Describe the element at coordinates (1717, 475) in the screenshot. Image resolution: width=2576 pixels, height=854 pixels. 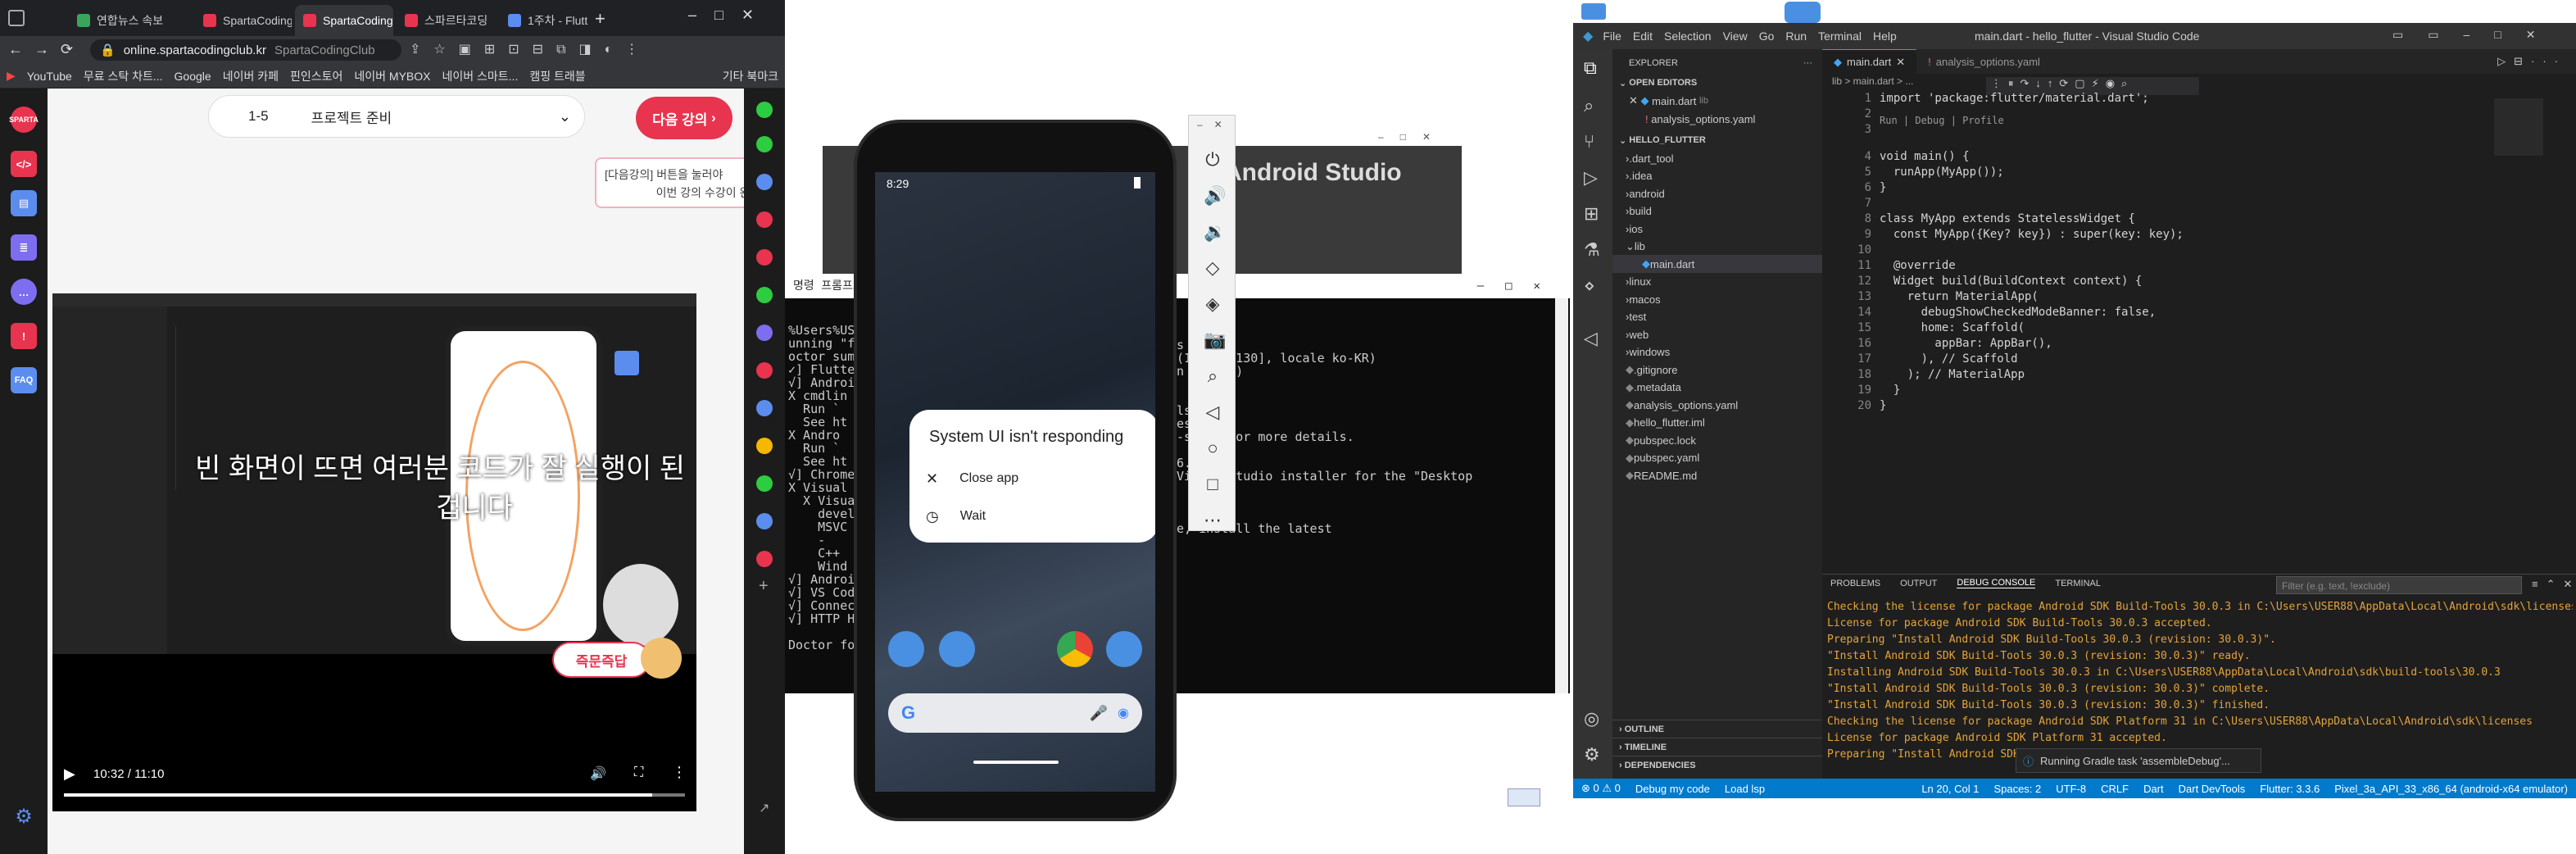
I see `file-item: ◆ README.md` at that location.